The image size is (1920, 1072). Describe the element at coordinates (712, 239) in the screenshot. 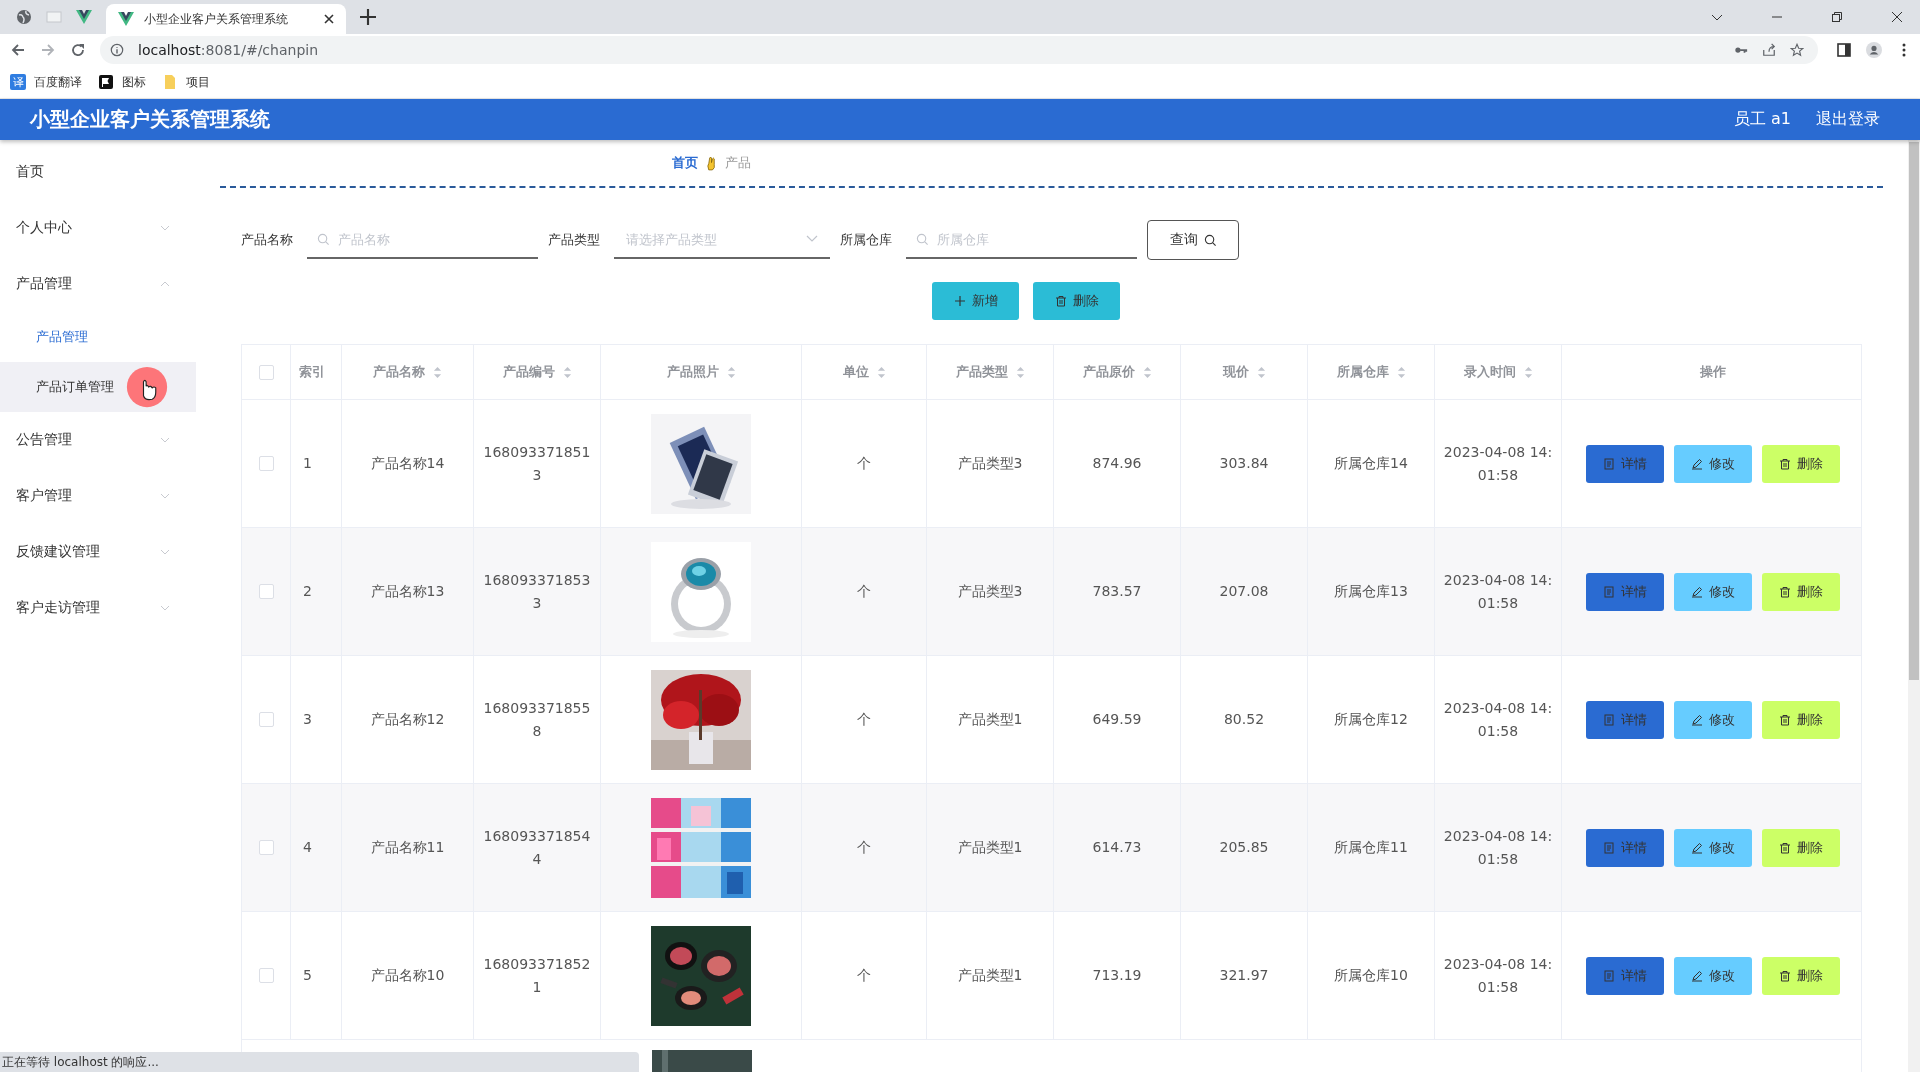

I see `select-input: 请选择产品类型` at that location.